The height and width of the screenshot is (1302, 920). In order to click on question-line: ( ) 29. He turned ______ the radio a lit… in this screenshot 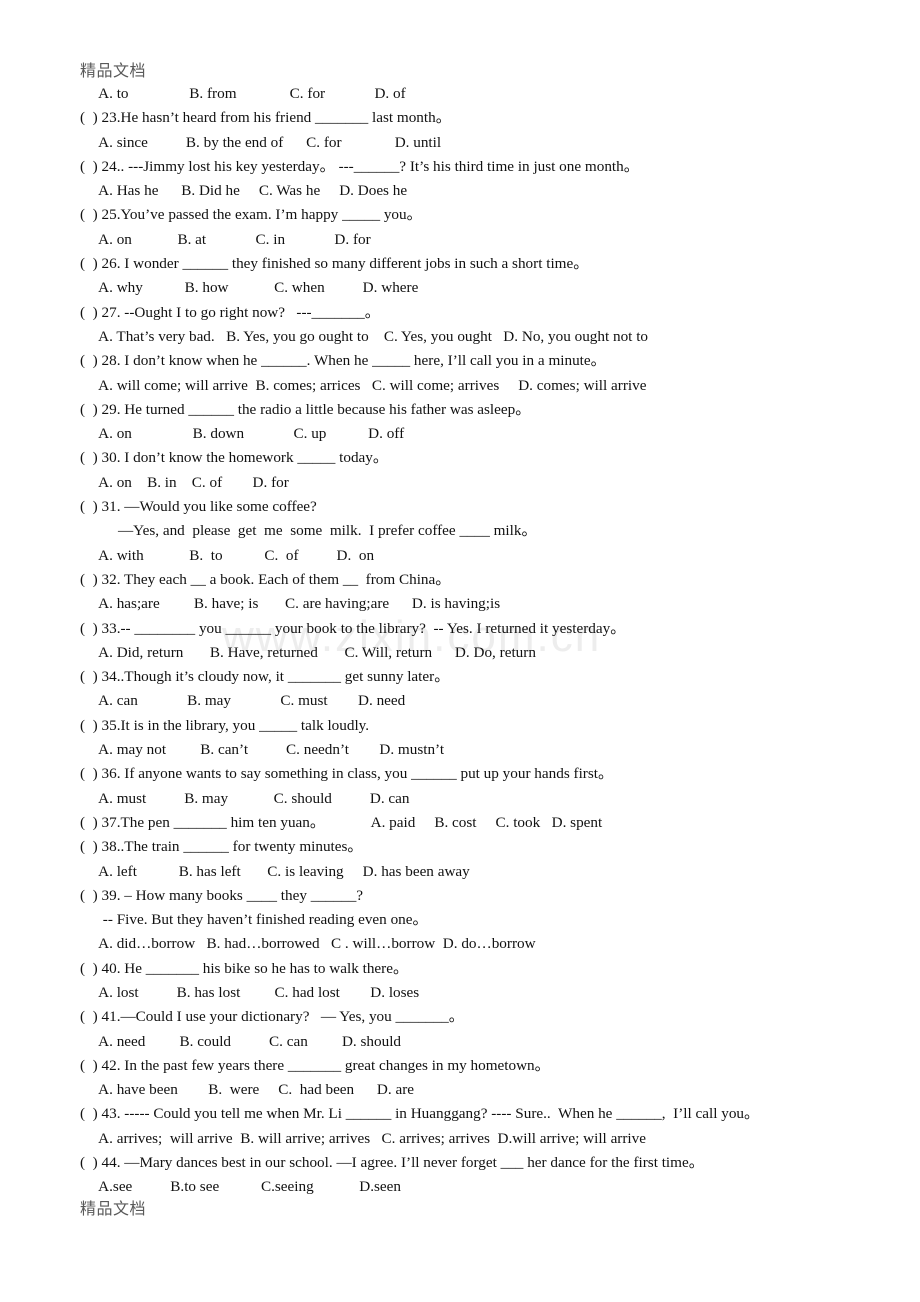, I will do `click(305, 409)`.